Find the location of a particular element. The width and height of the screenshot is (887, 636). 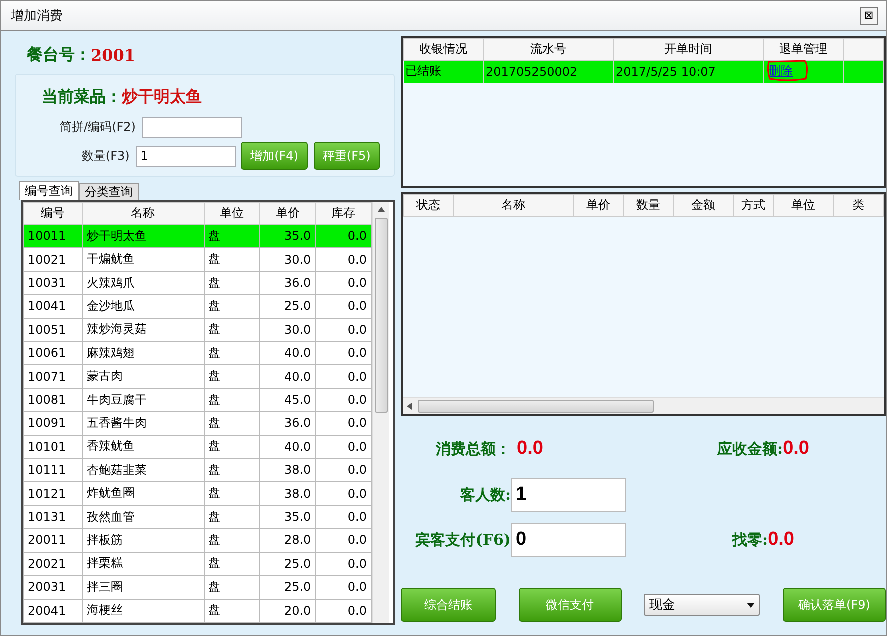

table-number-value: 2001 is located at coordinates (113, 55).